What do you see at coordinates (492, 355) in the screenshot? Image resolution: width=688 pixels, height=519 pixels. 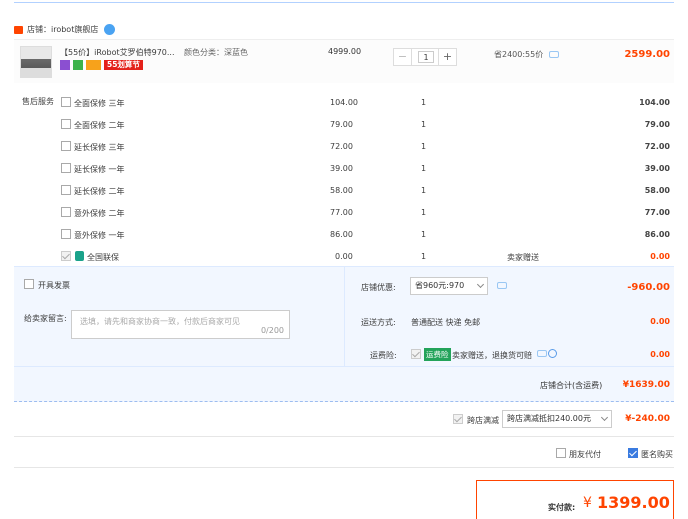 I see `insurance-value: 卖家赠送，退换货可赔` at bounding box center [492, 355].